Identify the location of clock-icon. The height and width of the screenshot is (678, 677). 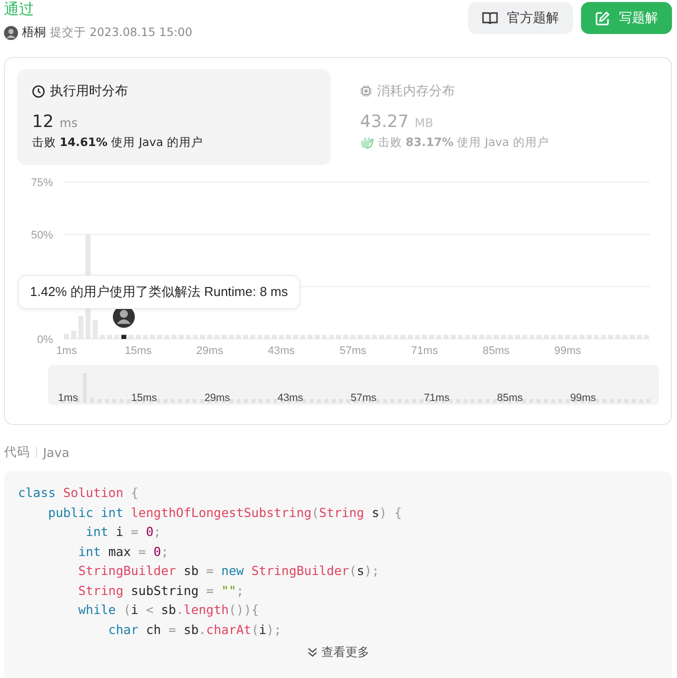
(38, 91).